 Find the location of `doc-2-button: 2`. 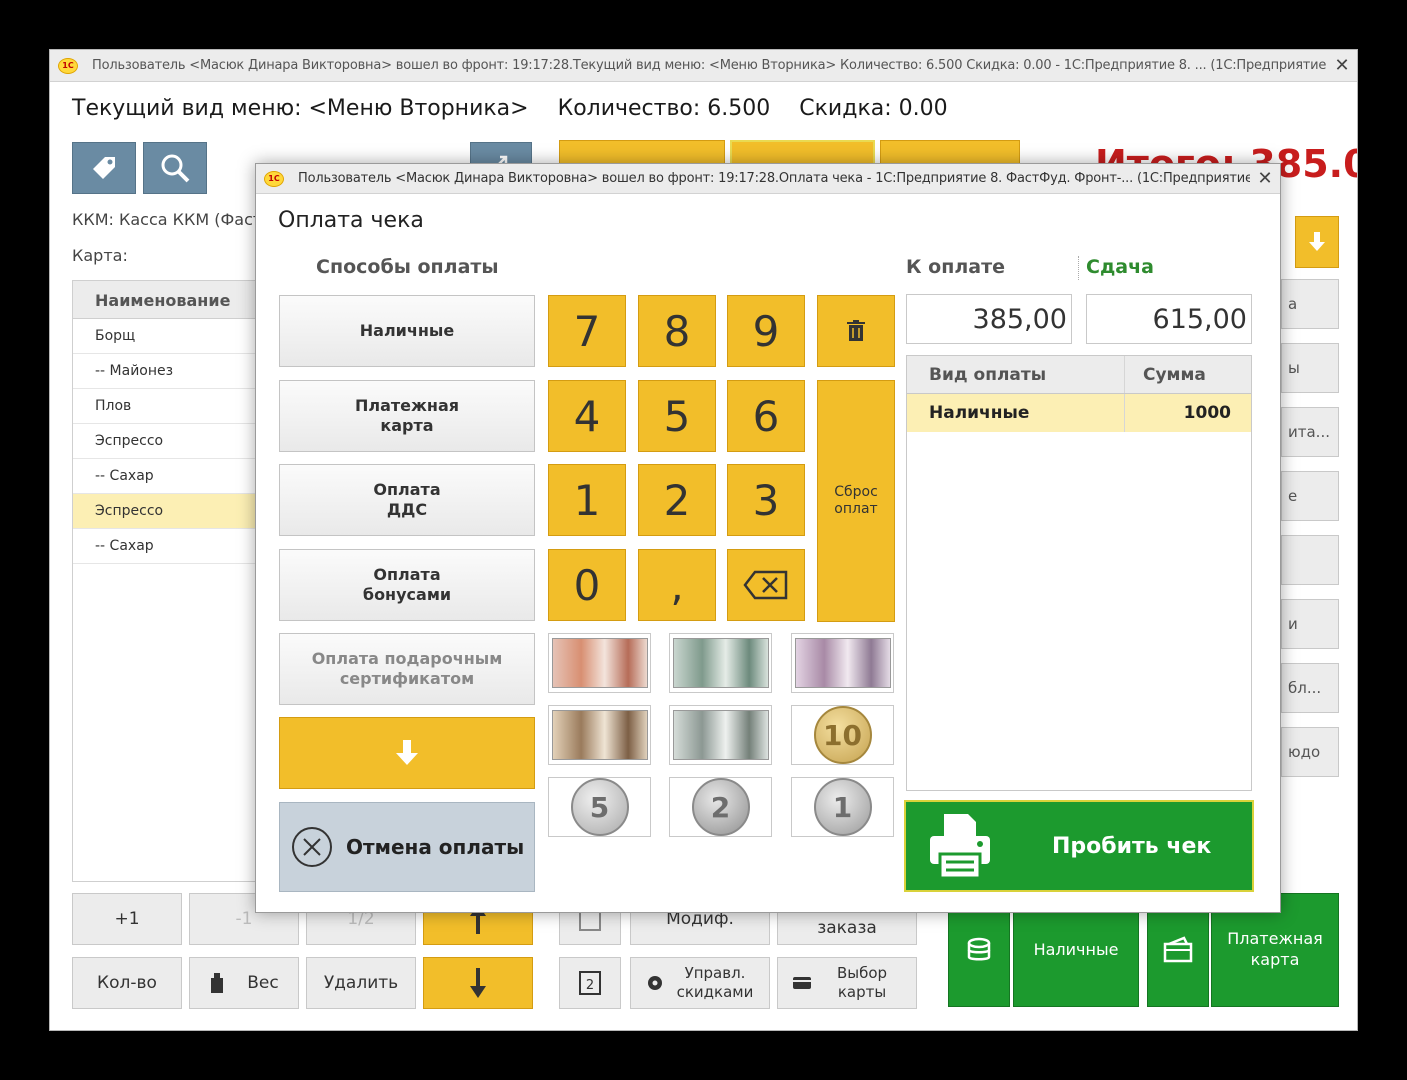

doc-2-button: 2 is located at coordinates (590, 983).